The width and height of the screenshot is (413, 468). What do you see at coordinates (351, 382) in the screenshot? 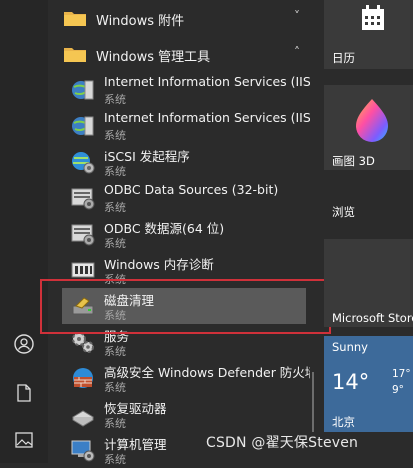
I see `weather-temp: 14°` at bounding box center [351, 382].